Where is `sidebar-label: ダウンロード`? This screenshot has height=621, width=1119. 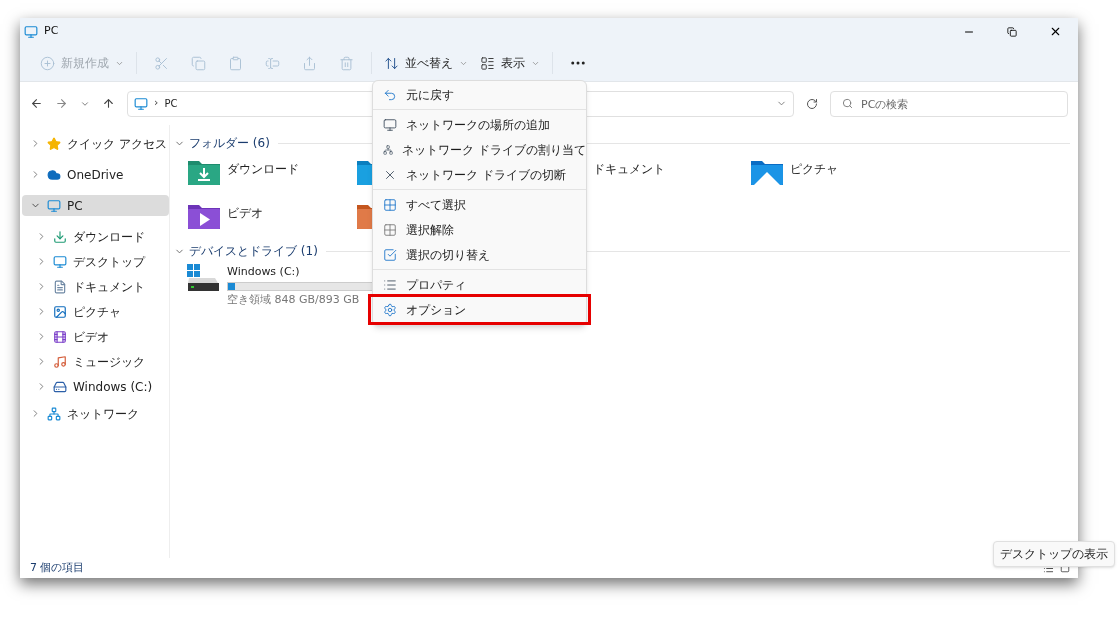 sidebar-label: ダウンロード is located at coordinates (109, 237).